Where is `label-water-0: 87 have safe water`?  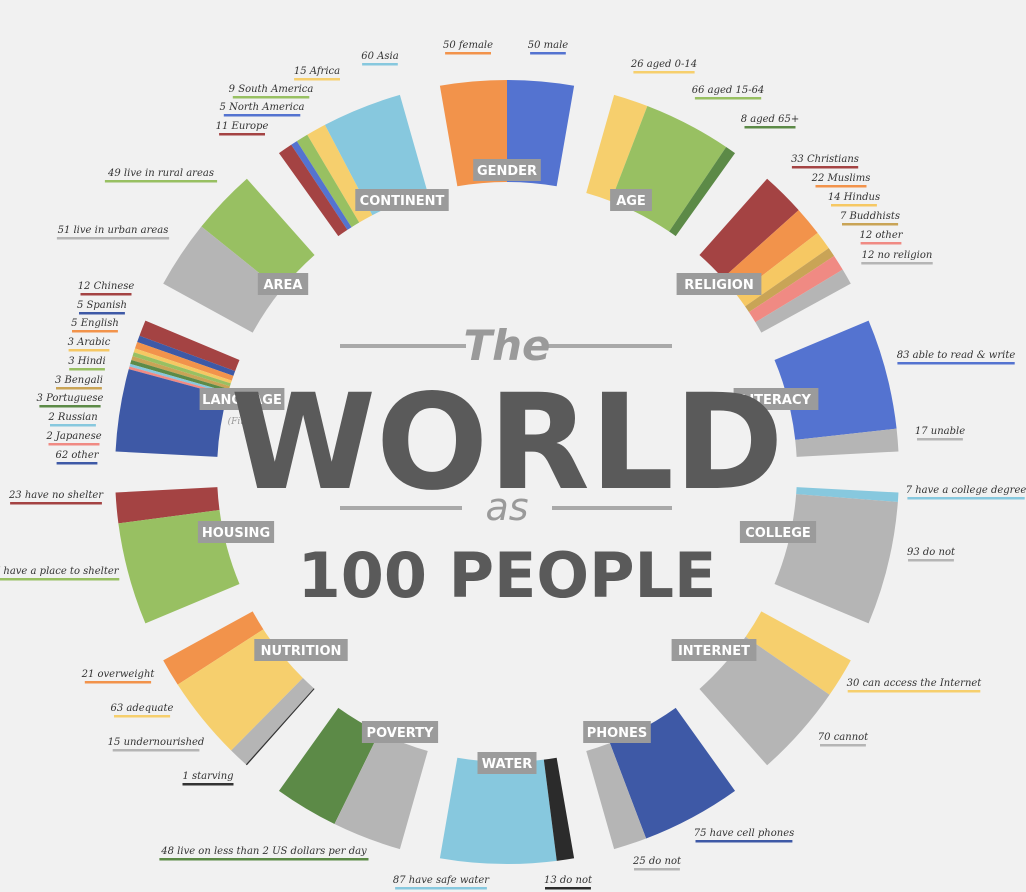
label-water-0: 87 have safe water is located at coordinates (441, 880).